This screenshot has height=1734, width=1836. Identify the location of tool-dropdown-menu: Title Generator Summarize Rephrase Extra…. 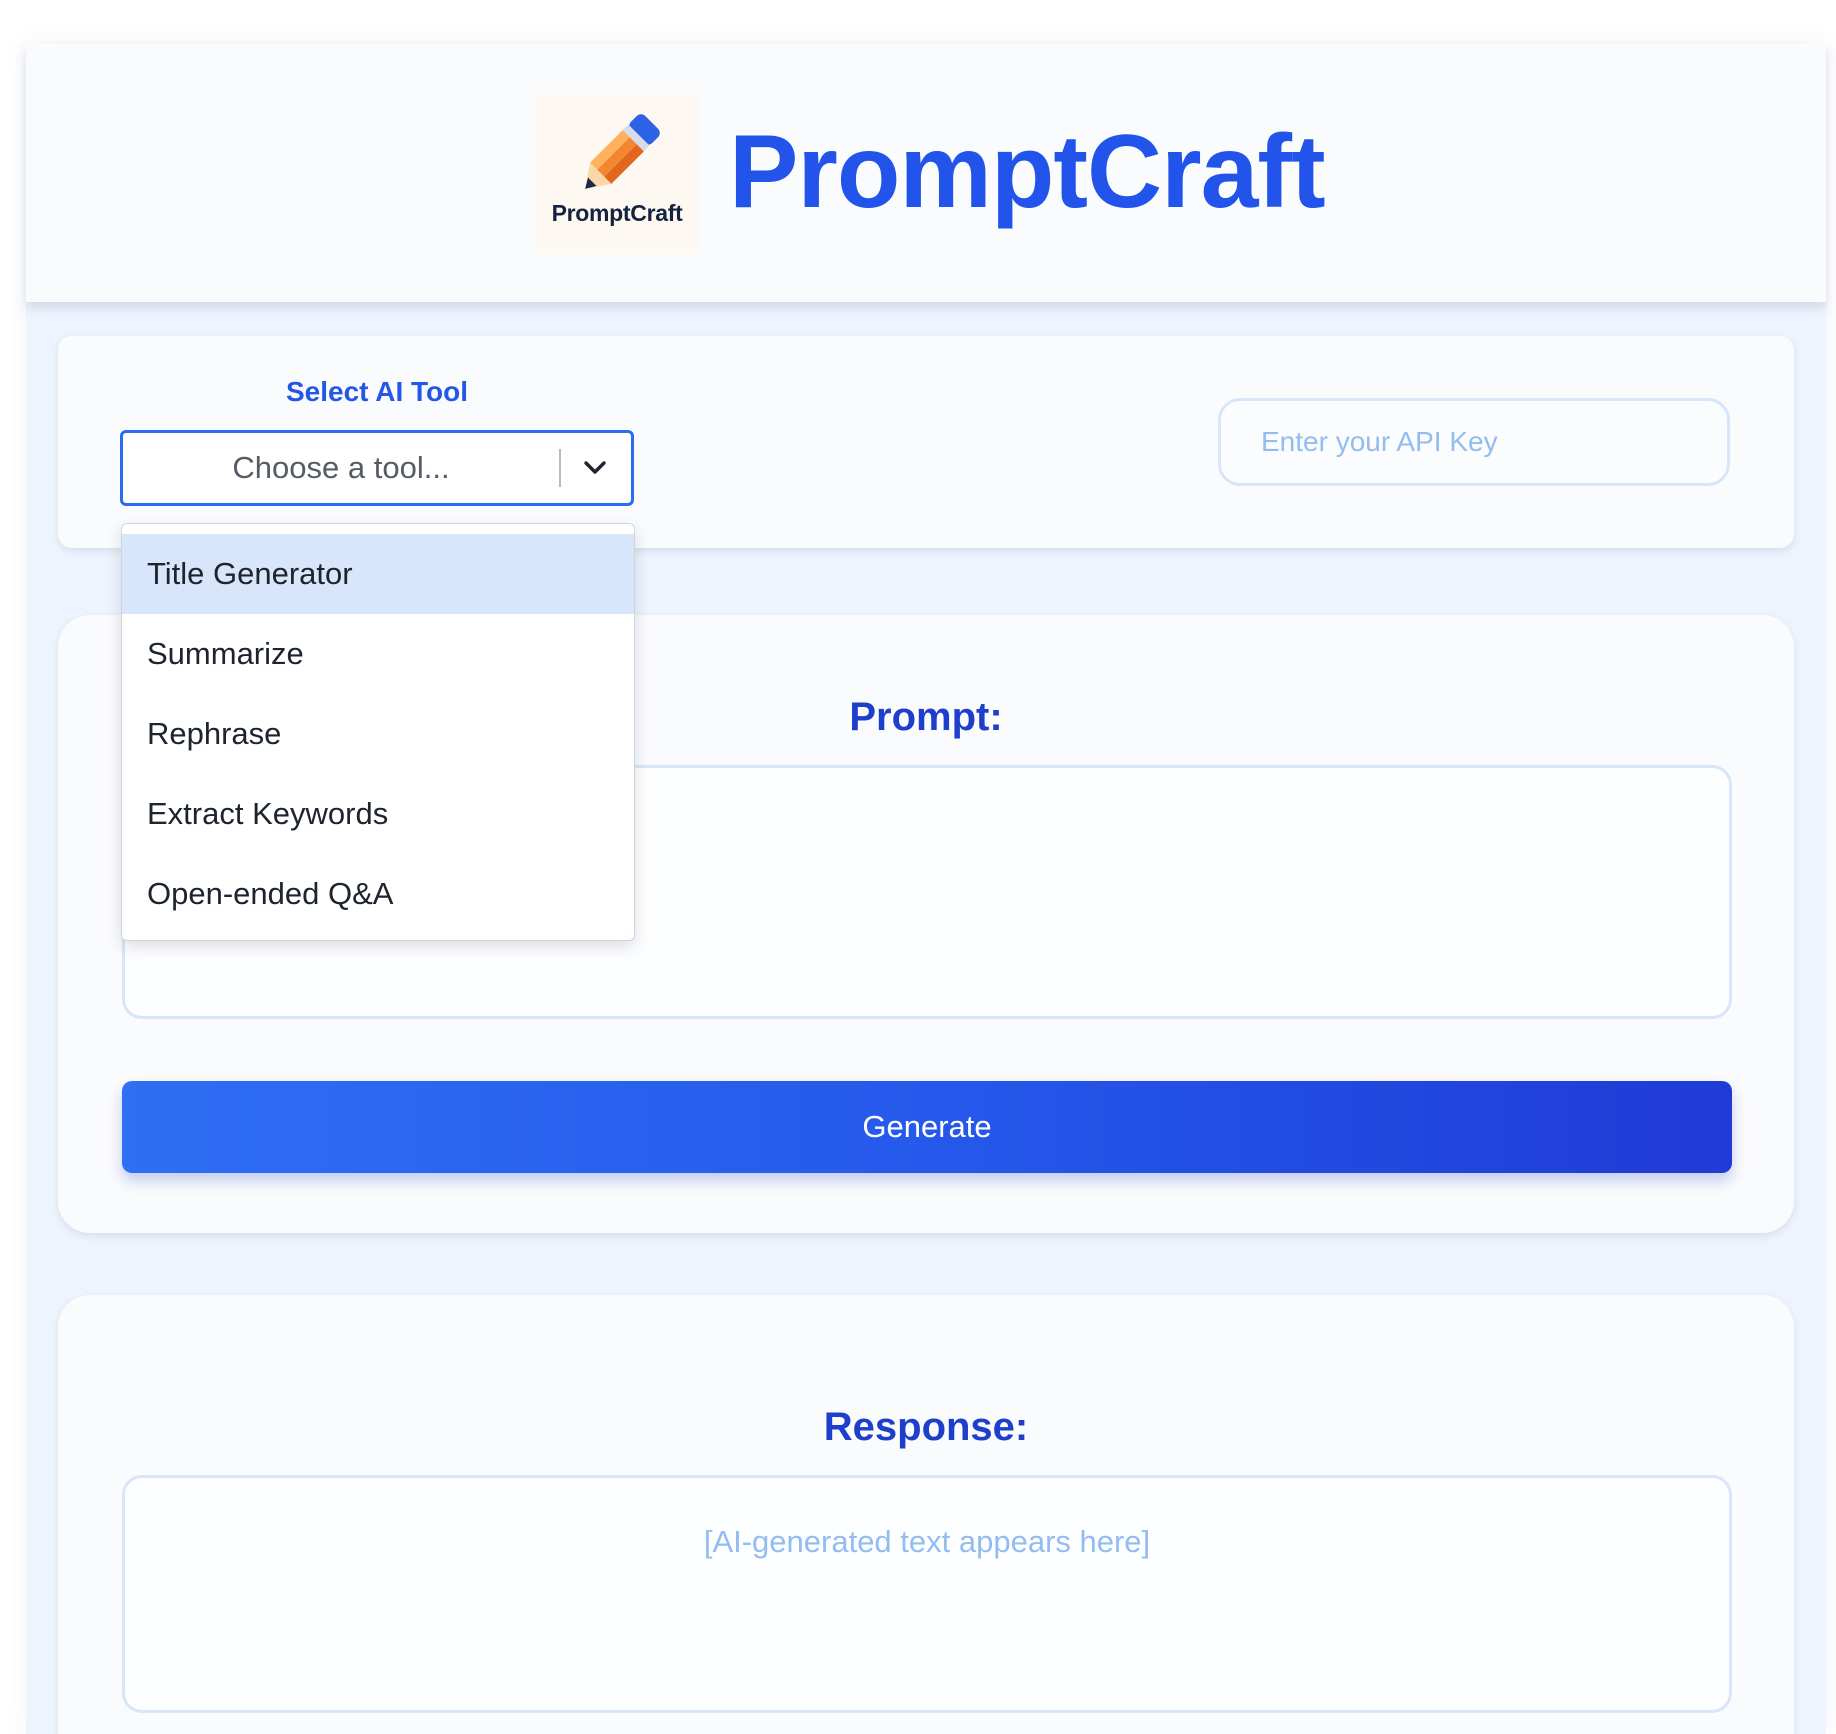
(378, 732).